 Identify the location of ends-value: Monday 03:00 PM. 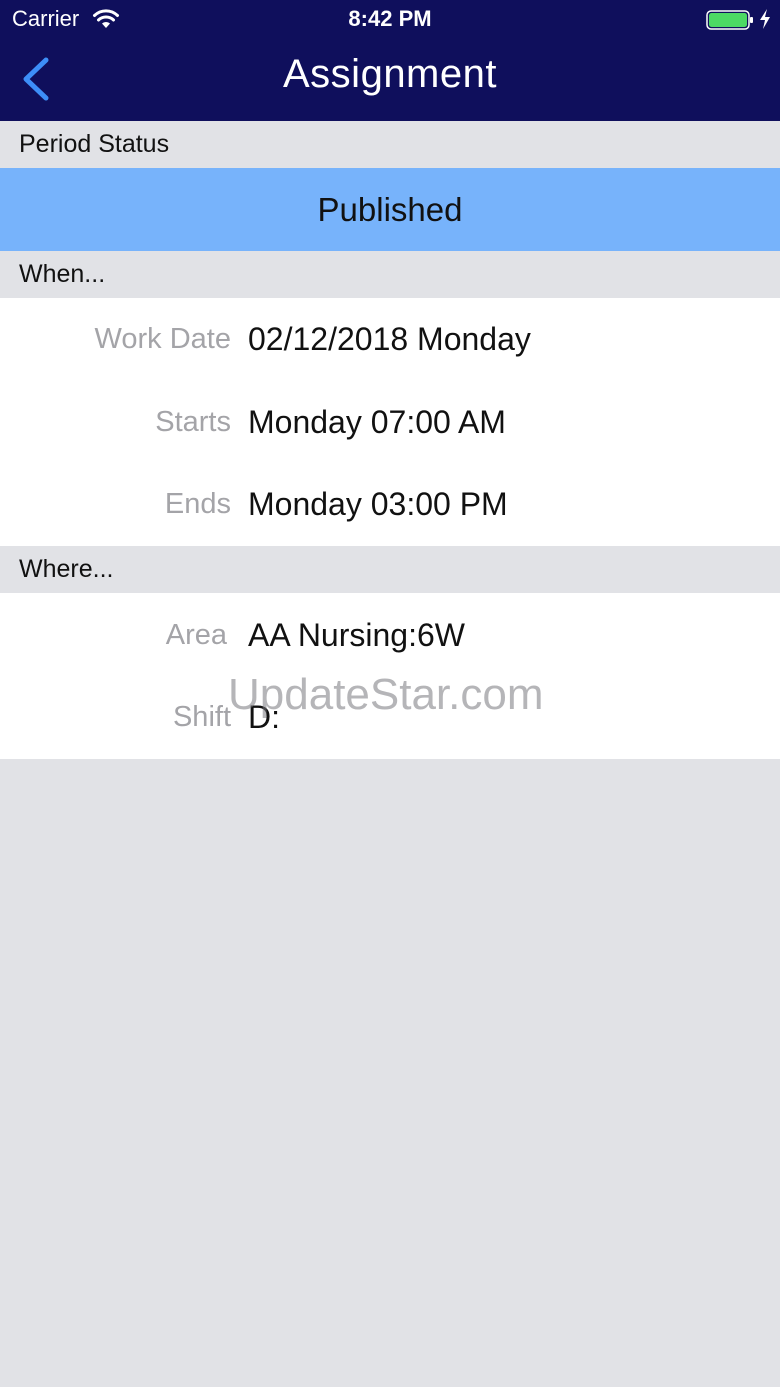
(378, 504).